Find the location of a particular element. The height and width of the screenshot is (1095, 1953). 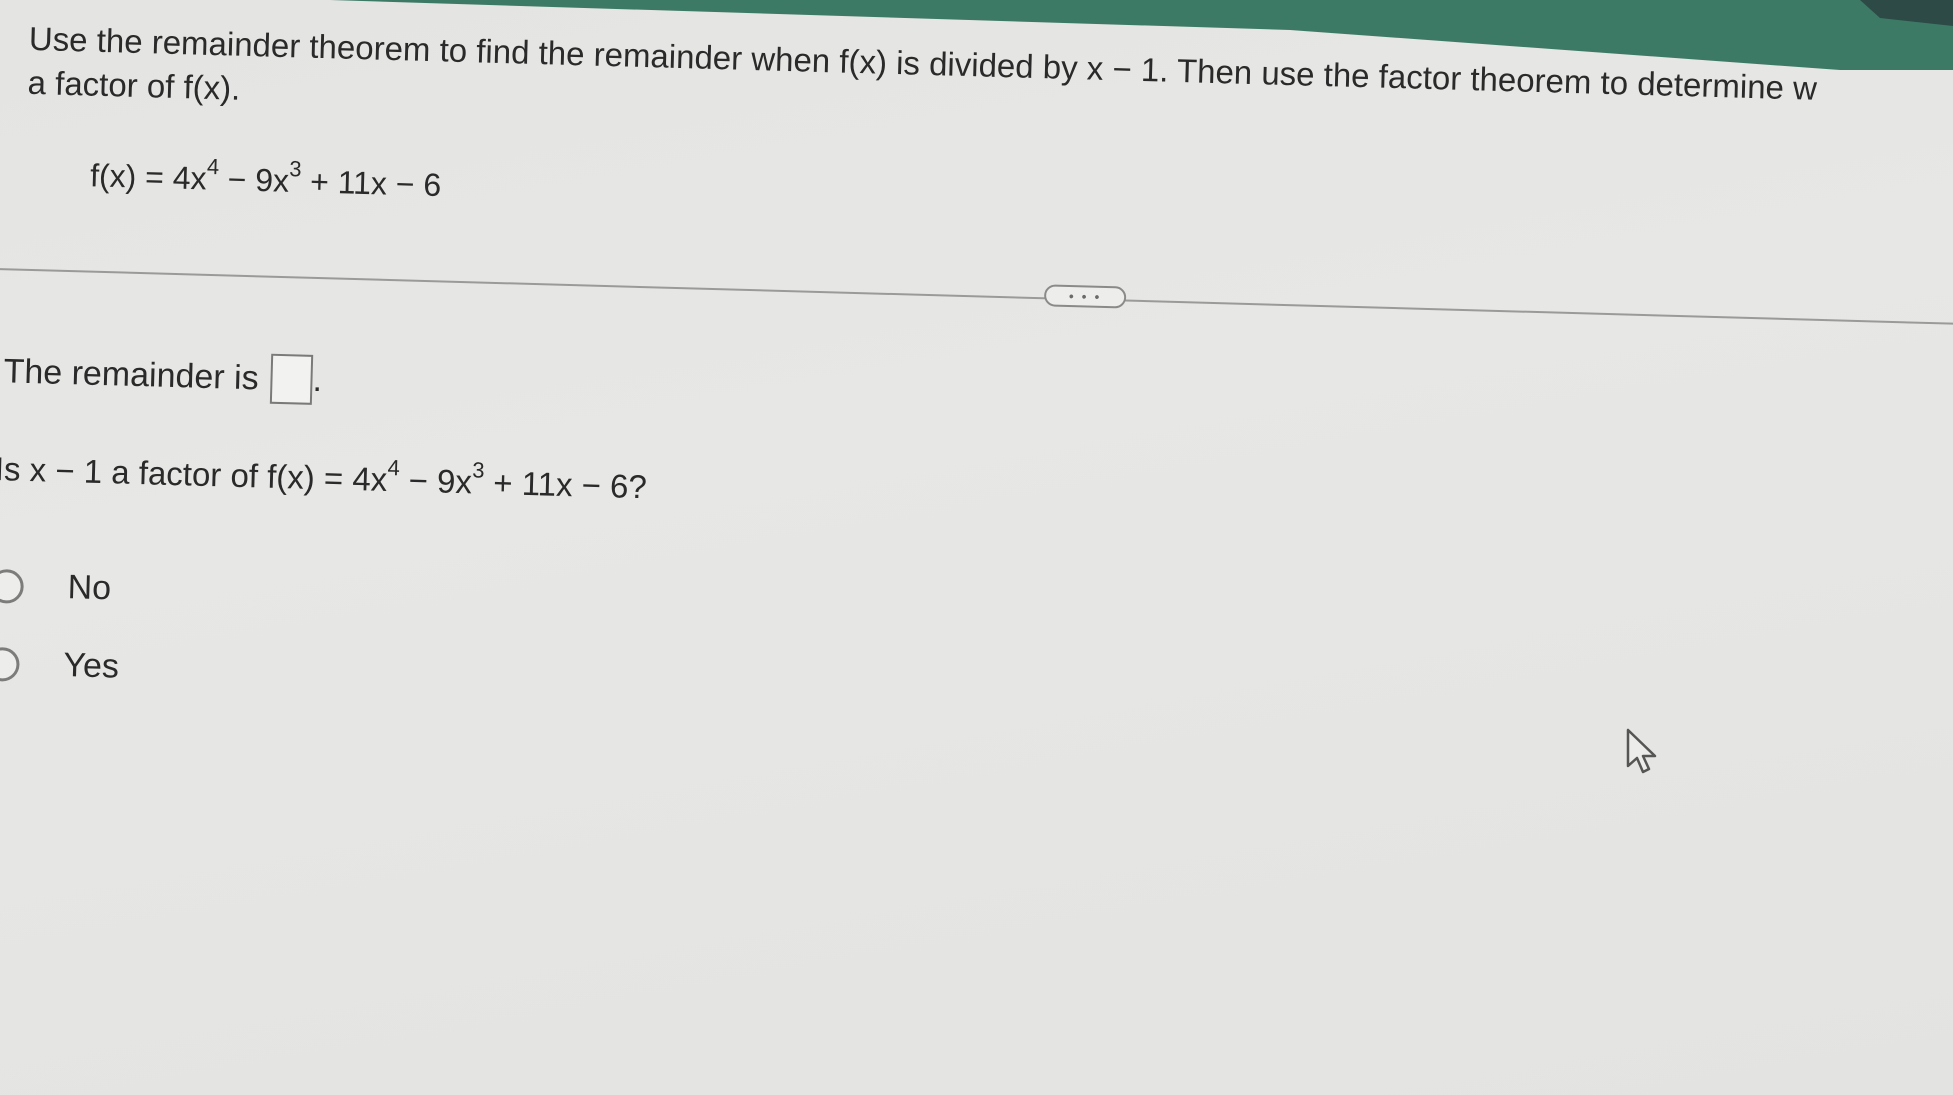

factor-question-suffix: + 11x − 6? is located at coordinates (565, 484).